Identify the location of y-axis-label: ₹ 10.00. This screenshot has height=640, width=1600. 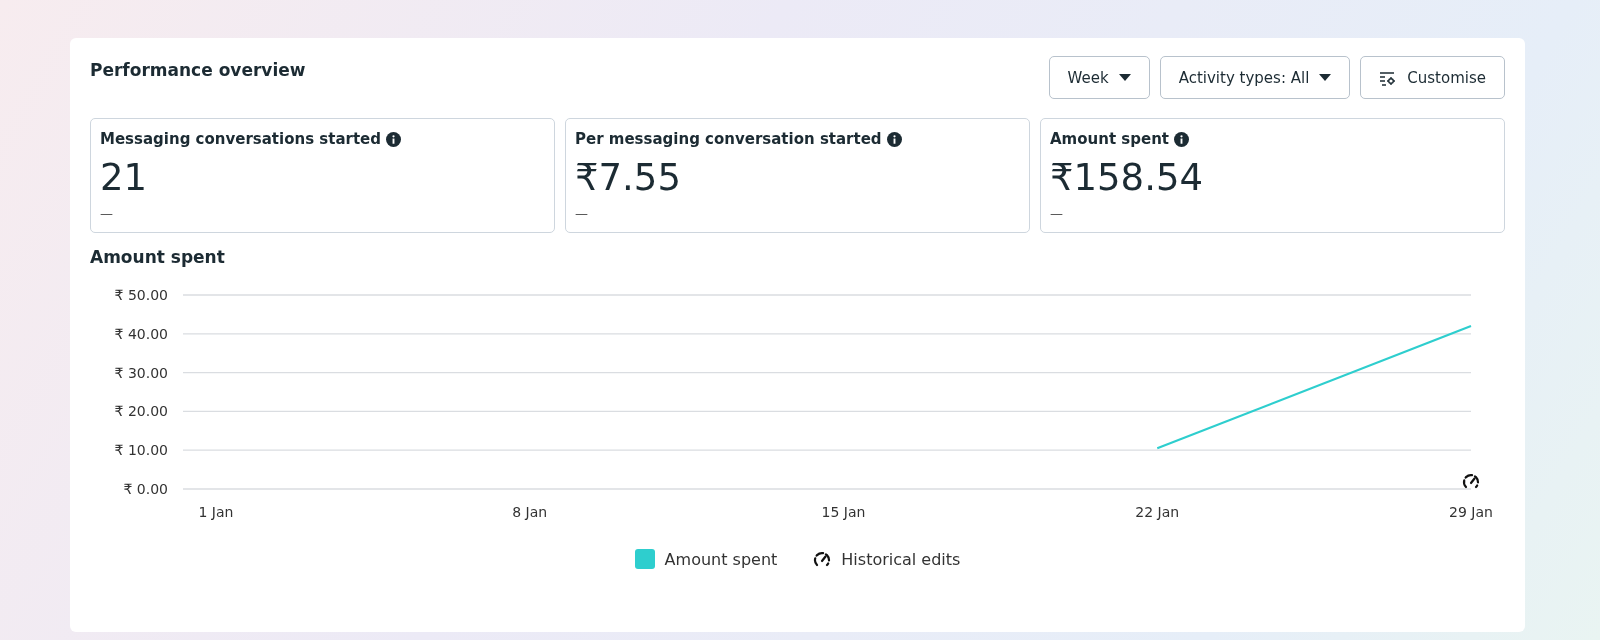
(141, 450).